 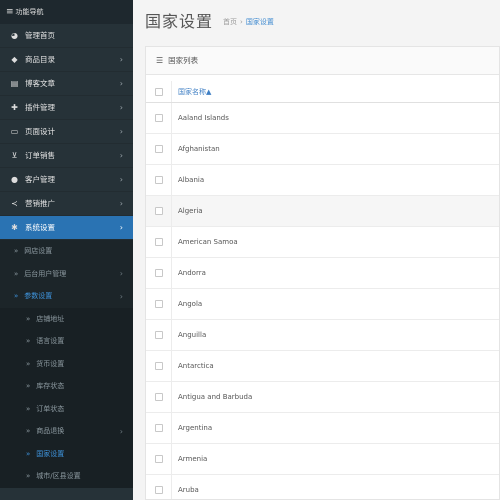 What do you see at coordinates (183, 60) in the screenshot?
I see `panel-title: 国家列表` at bounding box center [183, 60].